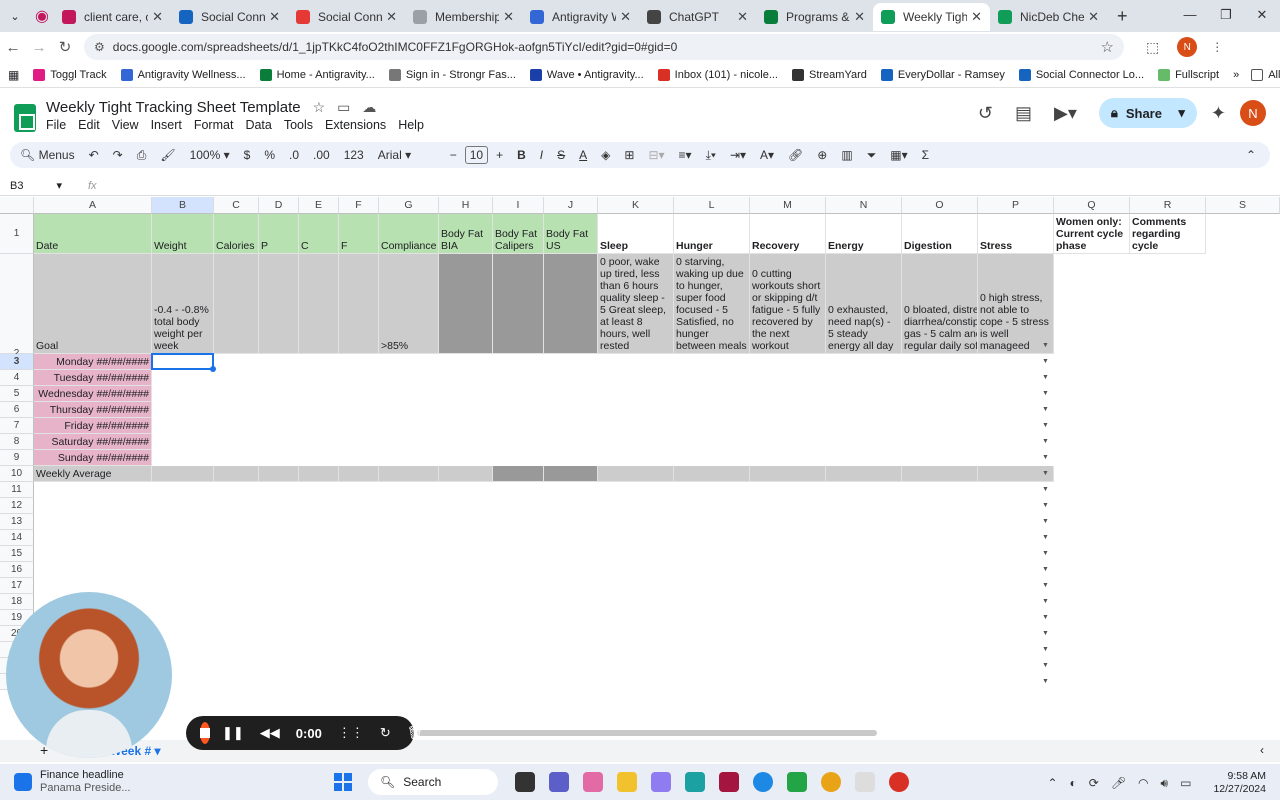 Image resolution: width=1280 pixels, height=800 pixels. What do you see at coordinates (93, 304) in the screenshot?
I see `cell-a2: Goal` at bounding box center [93, 304].